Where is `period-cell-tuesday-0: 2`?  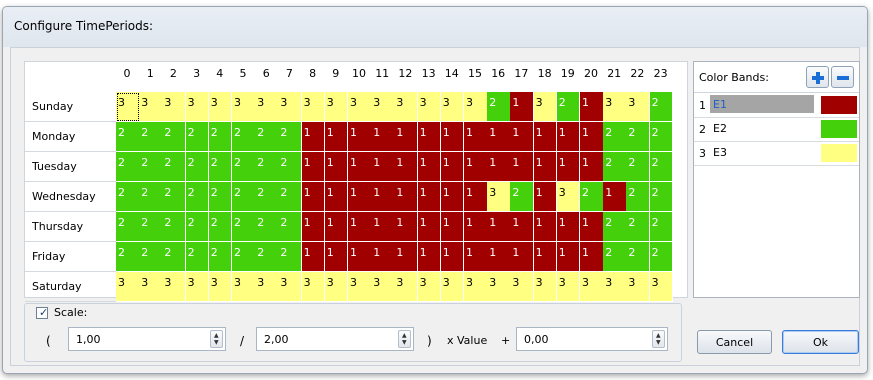 period-cell-tuesday-0: 2 is located at coordinates (128, 167).